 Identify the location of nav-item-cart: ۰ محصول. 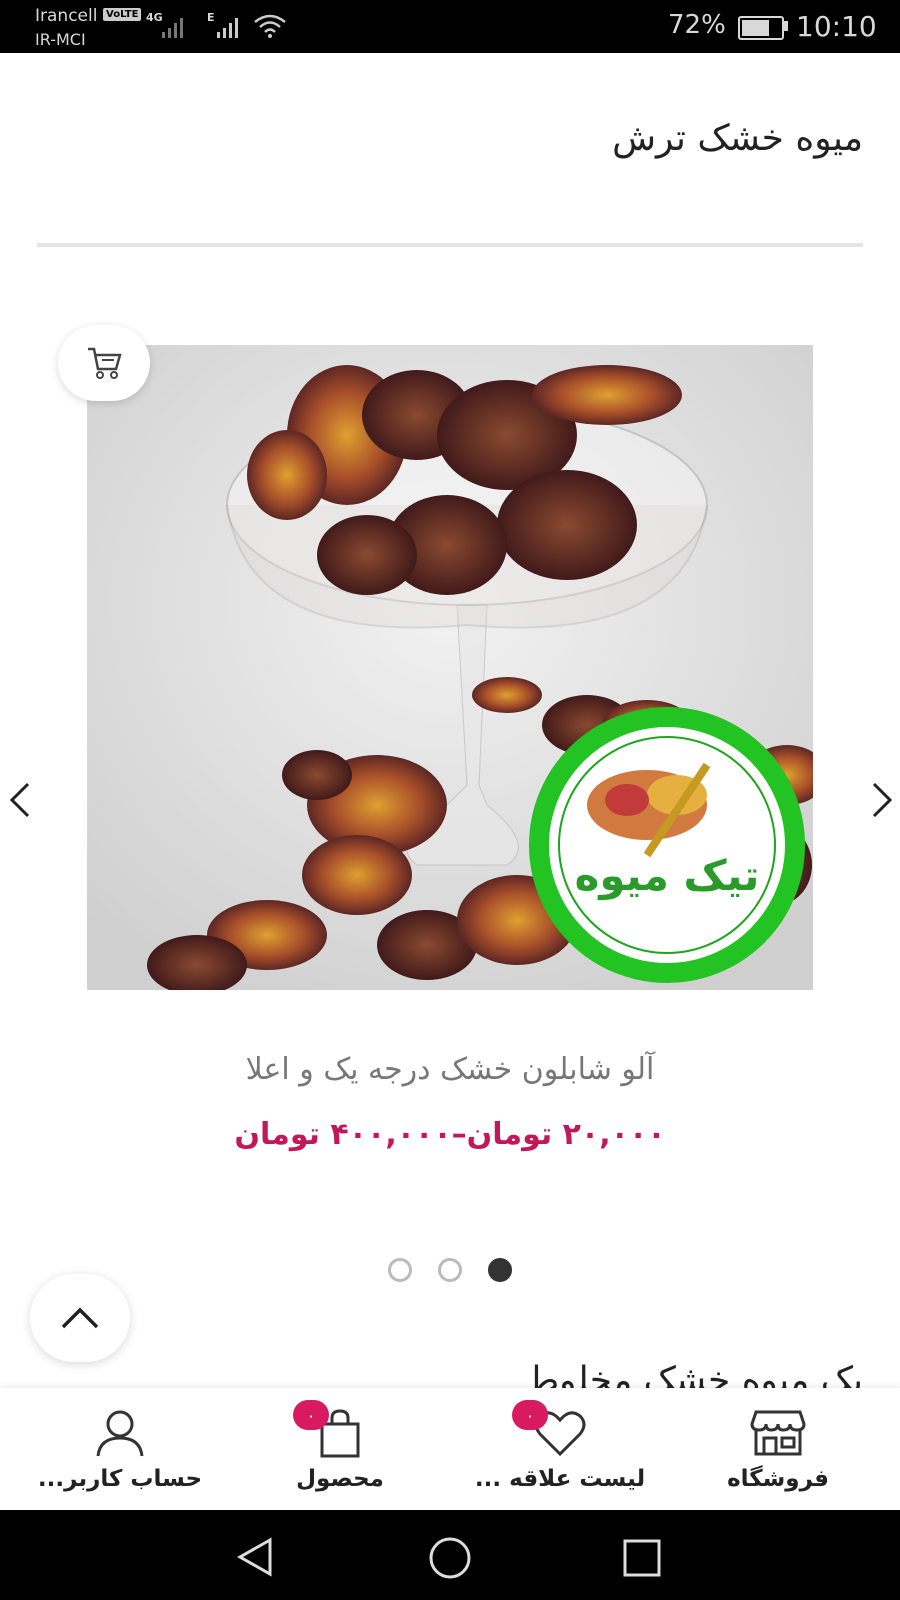
(340, 1449).